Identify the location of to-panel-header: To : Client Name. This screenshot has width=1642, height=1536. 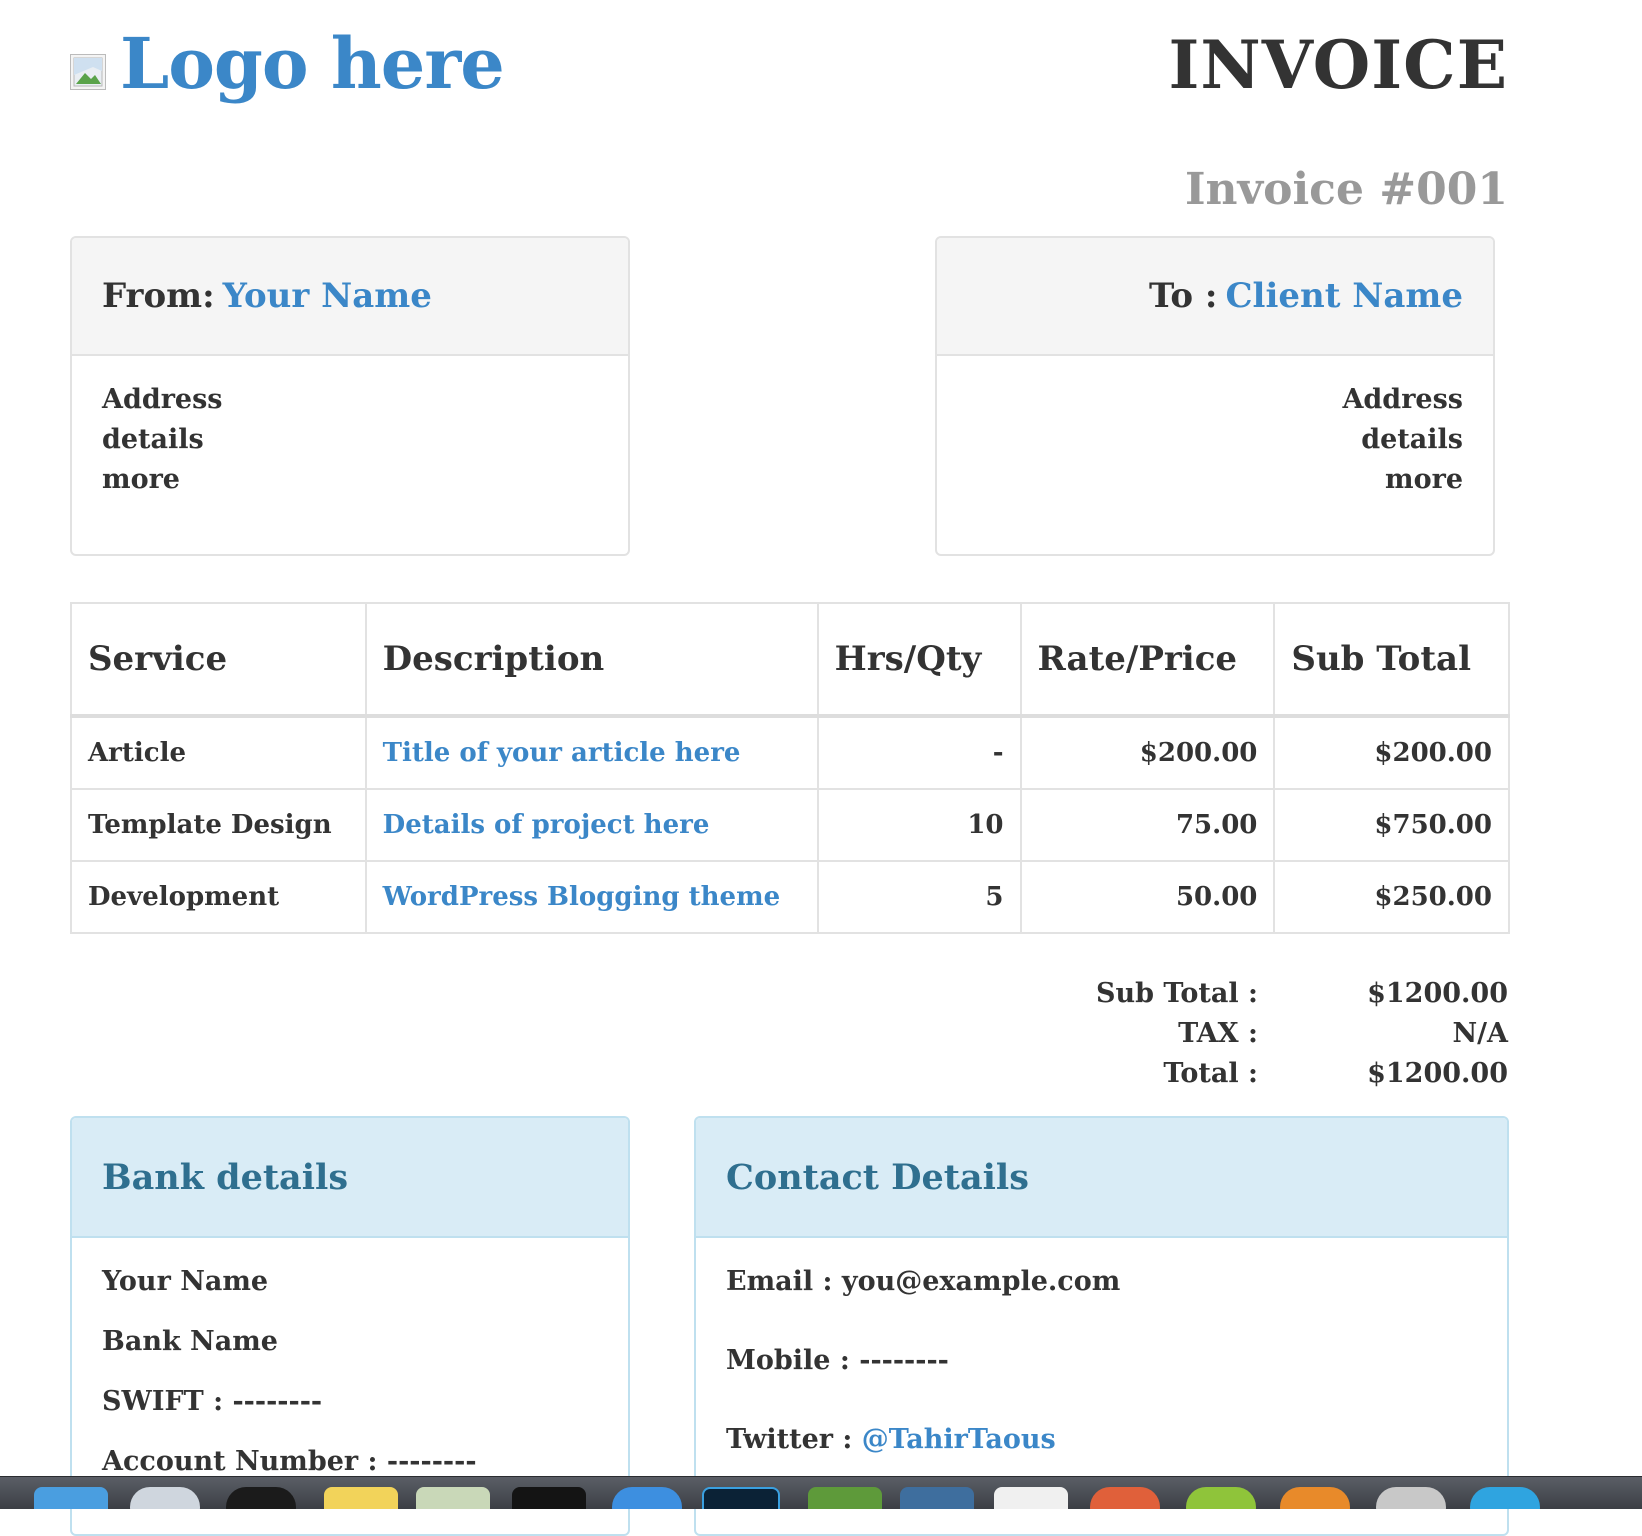
(1215, 297).